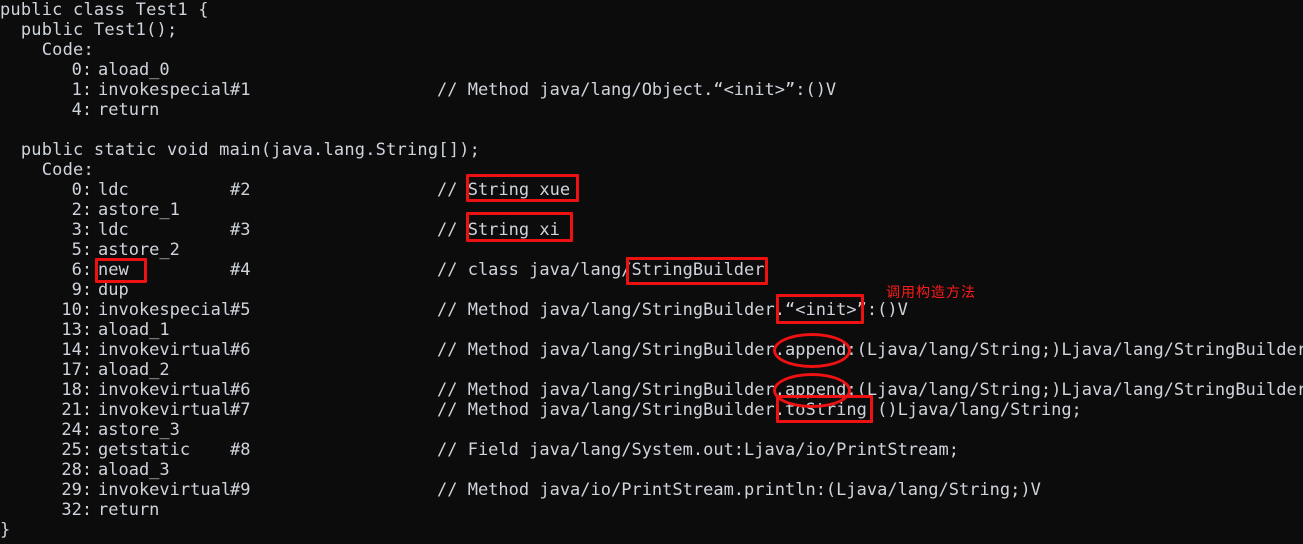 The height and width of the screenshot is (544, 1303). What do you see at coordinates (46, 110) in the screenshot?
I see `instruction-offset: 4:` at bounding box center [46, 110].